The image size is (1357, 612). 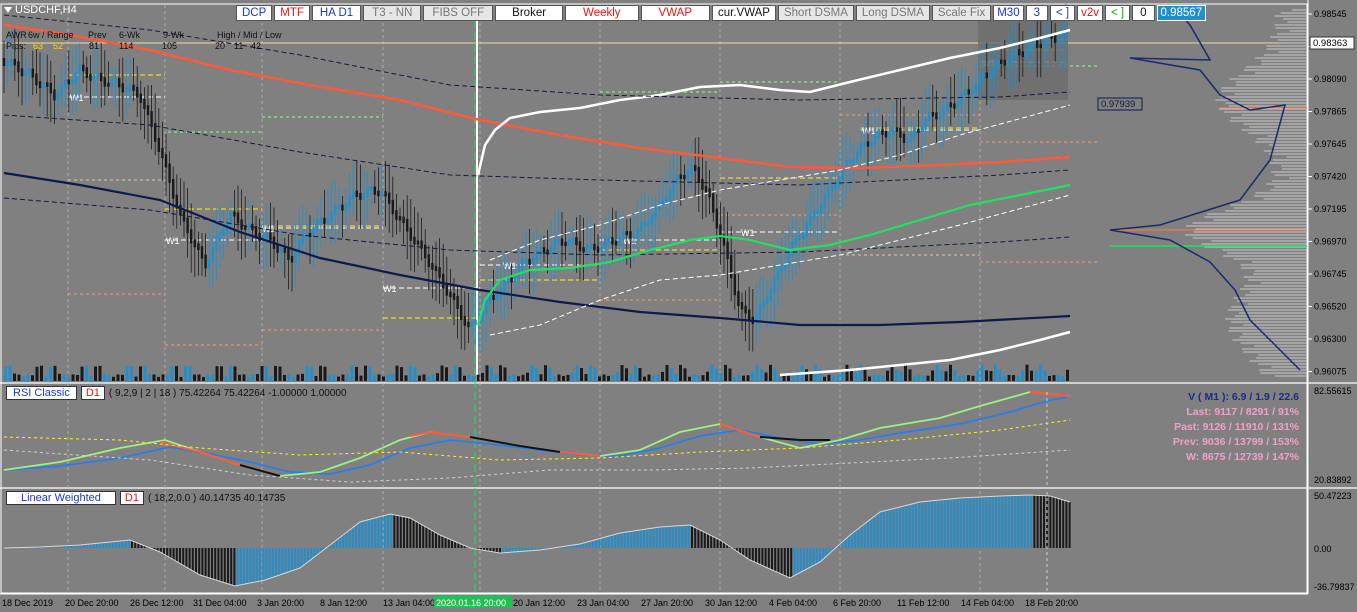 I want to click on ha-d1-button: HA D1, so click(x=336, y=13).